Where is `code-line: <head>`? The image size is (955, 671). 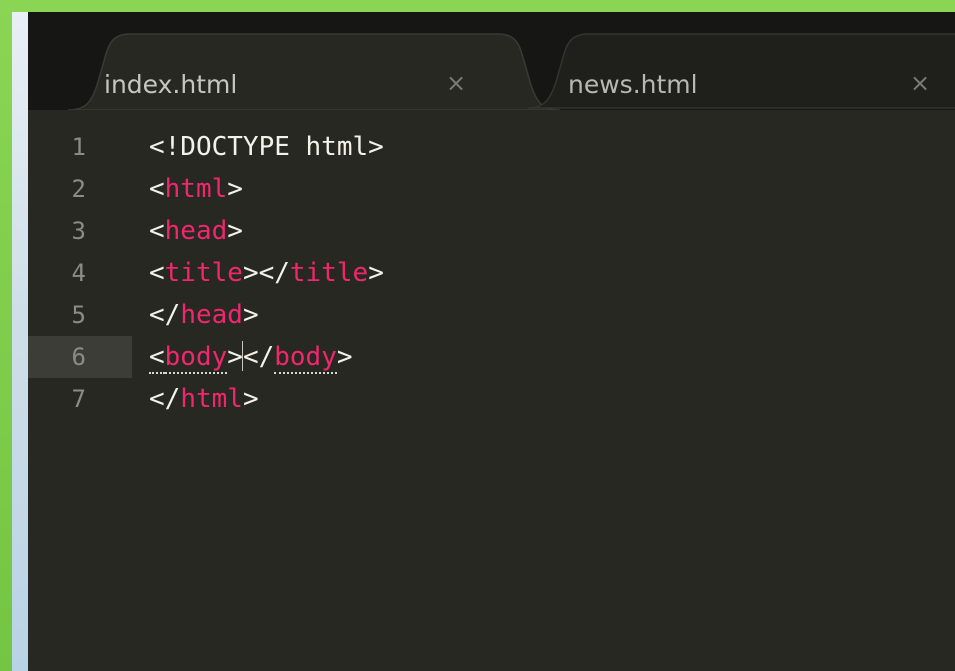 code-line: <head> is located at coordinates (196, 231).